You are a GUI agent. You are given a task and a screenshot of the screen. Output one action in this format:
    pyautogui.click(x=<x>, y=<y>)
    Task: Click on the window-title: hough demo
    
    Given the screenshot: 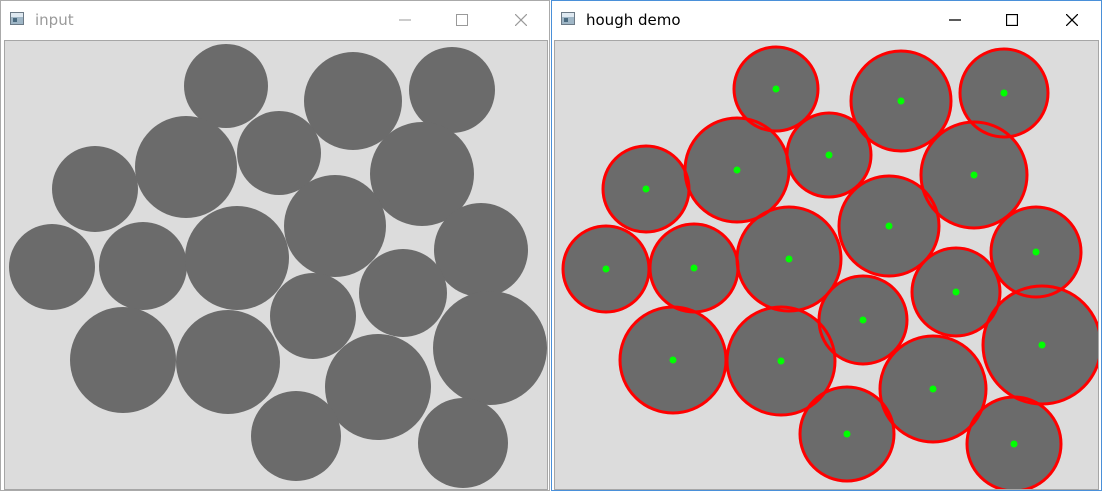 What is the action you would take?
    pyautogui.click(x=633, y=20)
    